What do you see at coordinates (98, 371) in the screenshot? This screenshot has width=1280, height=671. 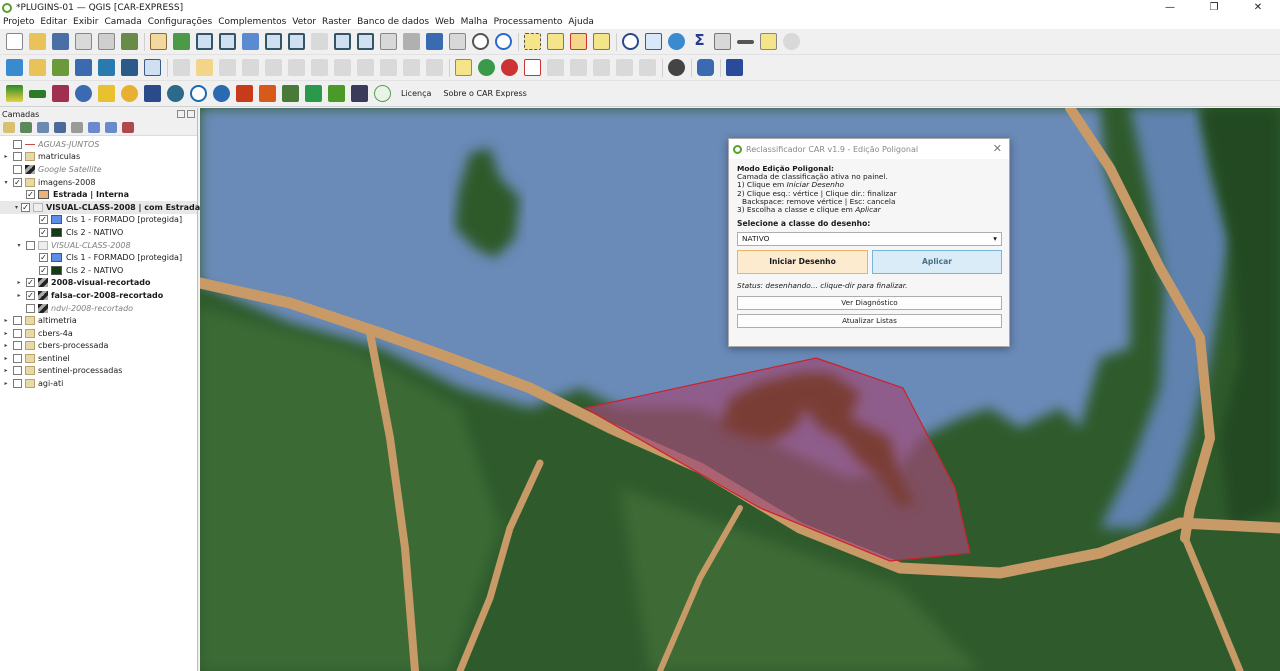 I see `layer-row: ▸ sentinel-processadas` at bounding box center [98, 371].